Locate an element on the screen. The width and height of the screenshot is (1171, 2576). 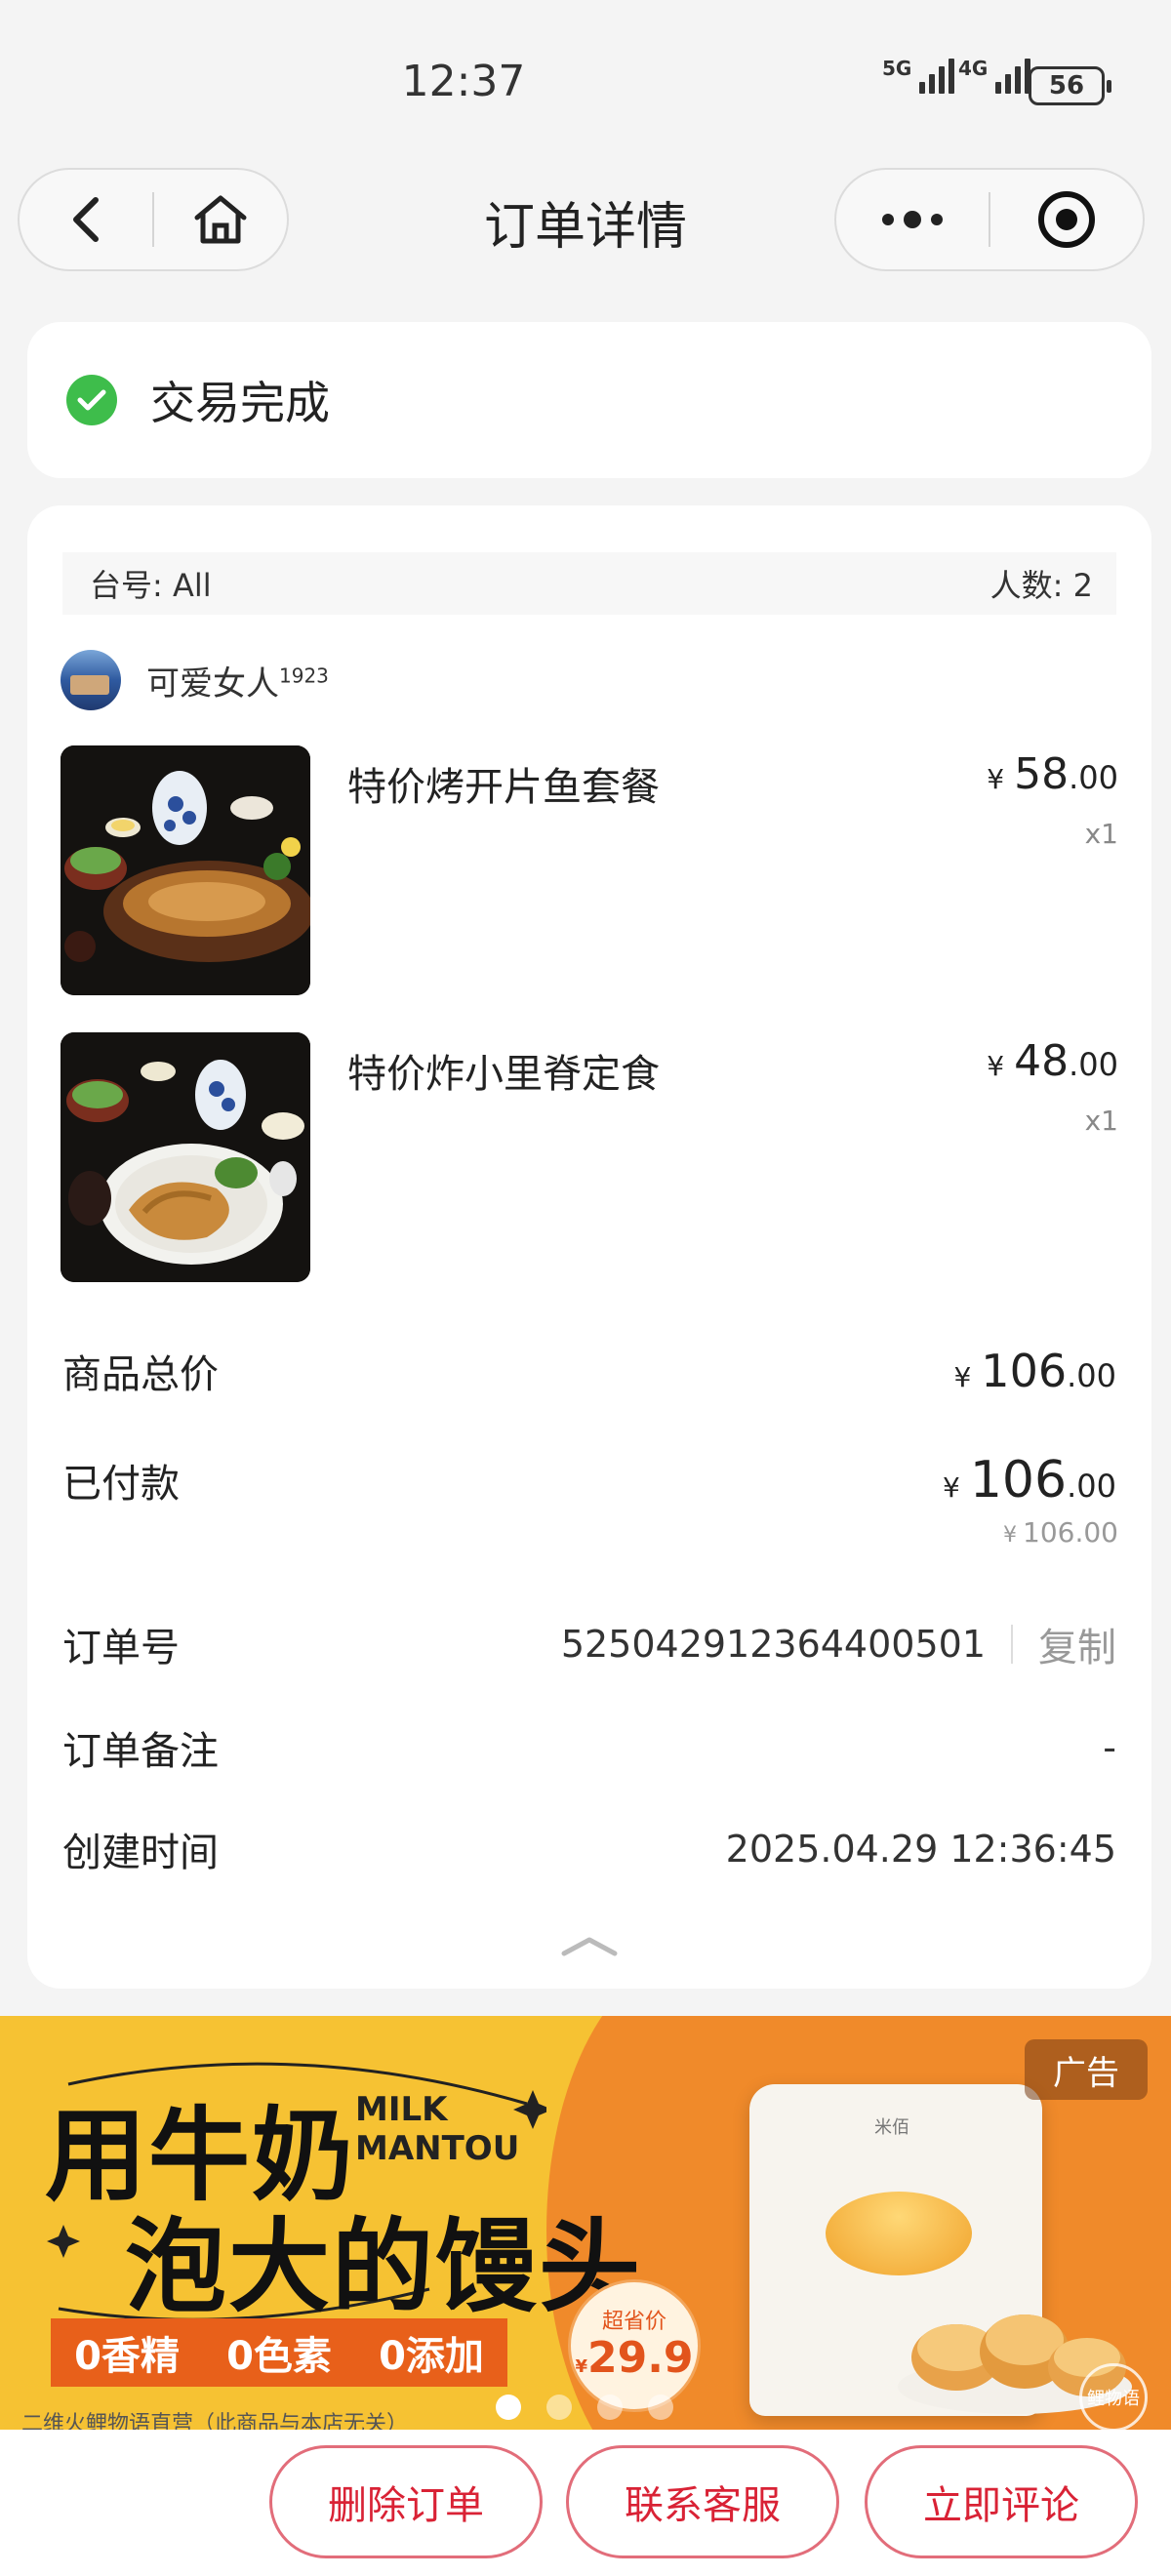
total-price-value: ¥106.00 is located at coordinates (1034, 1371).